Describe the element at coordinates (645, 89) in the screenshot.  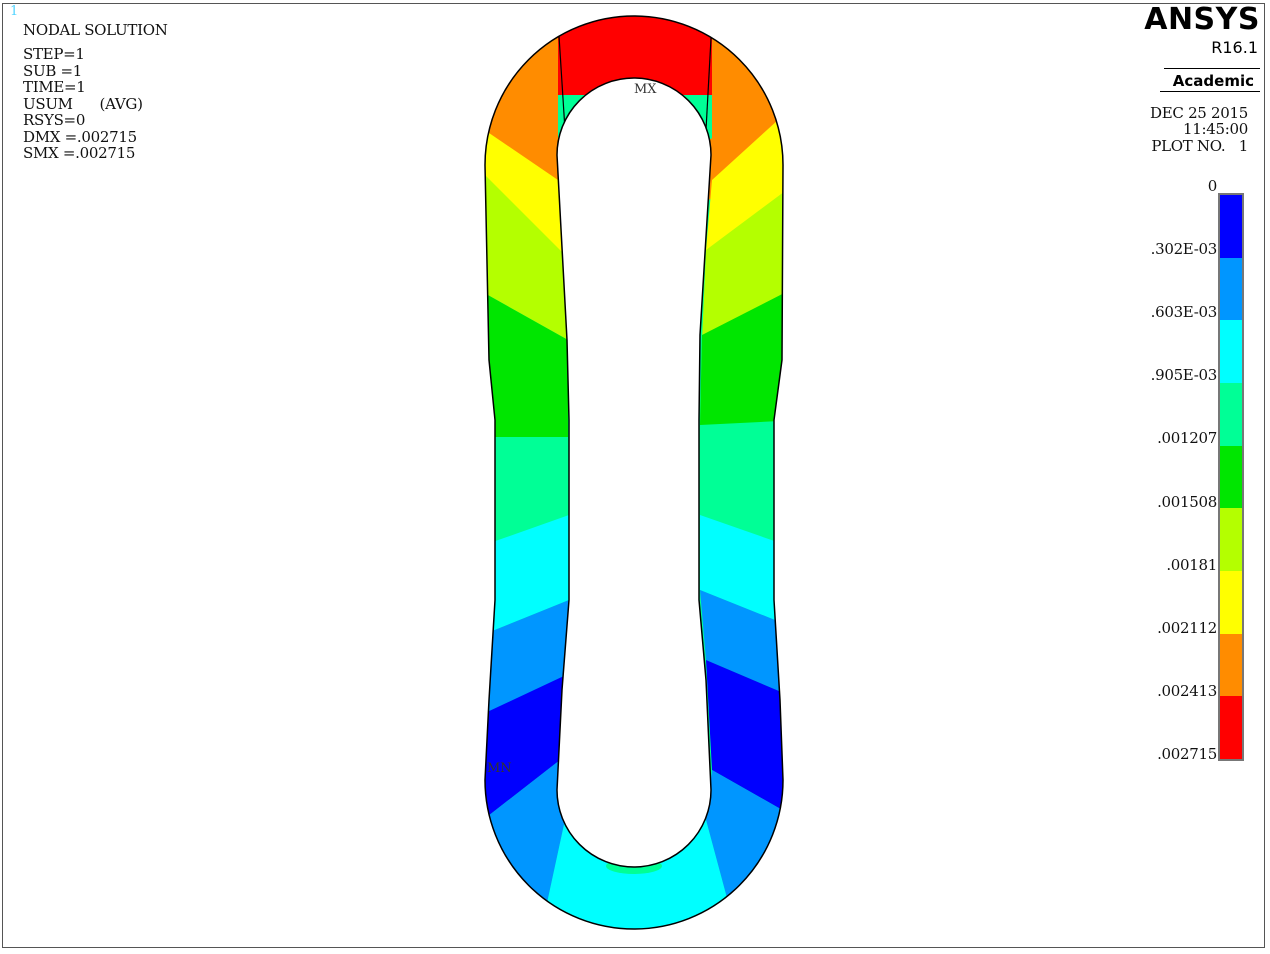
I see `max-marker: MX` at that location.